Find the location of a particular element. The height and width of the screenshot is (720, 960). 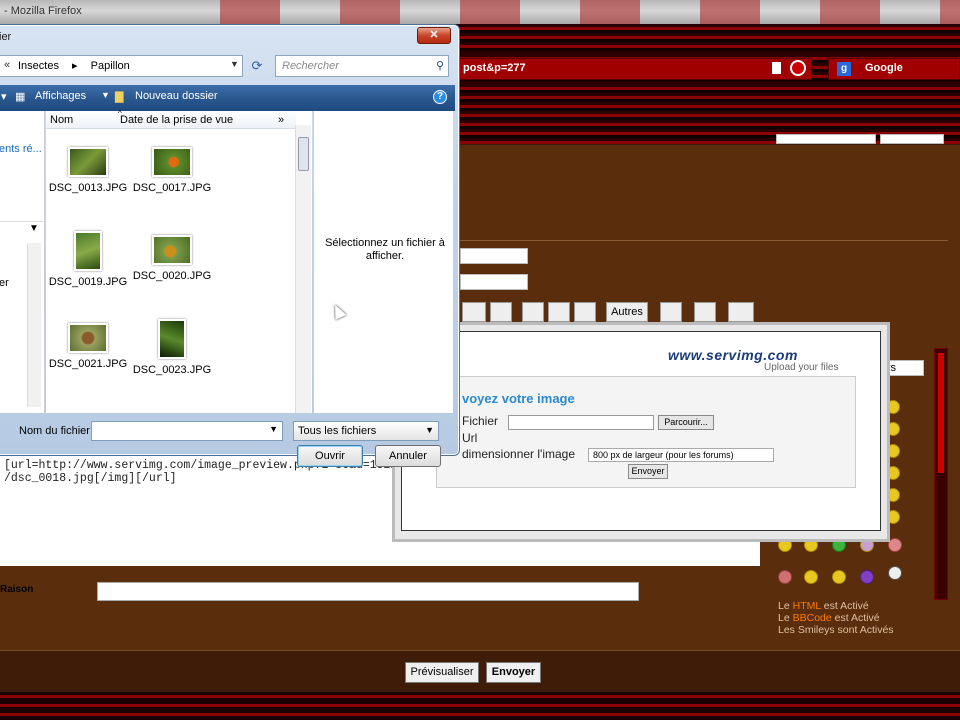

file-input is located at coordinates (581, 422).